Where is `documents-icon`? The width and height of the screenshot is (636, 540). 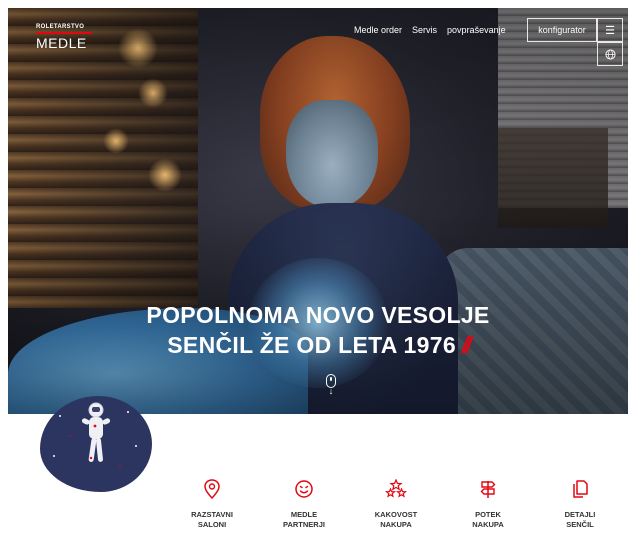
documents-icon is located at coordinates (580, 489).